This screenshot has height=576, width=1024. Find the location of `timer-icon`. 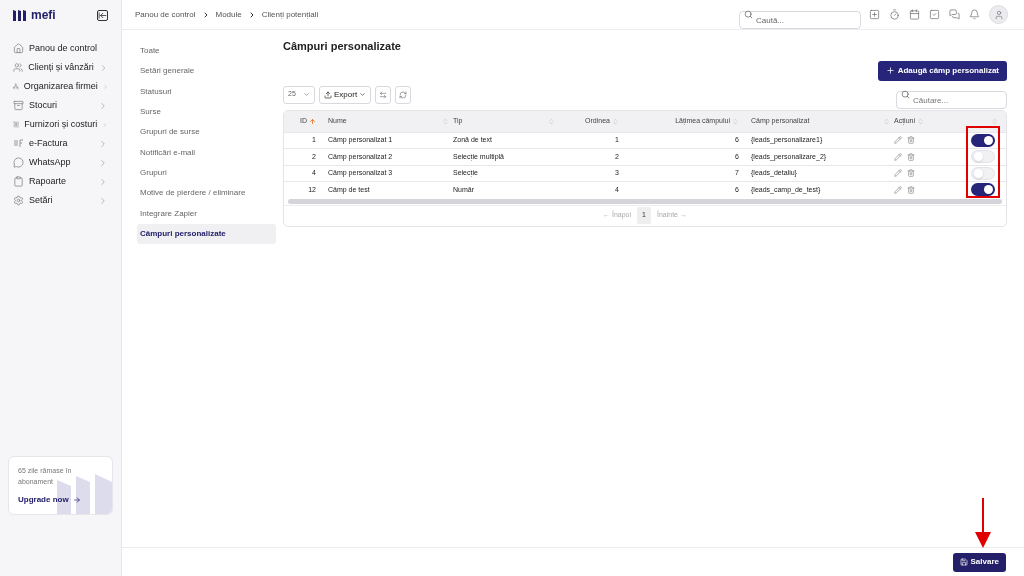

timer-icon is located at coordinates (894, 14).